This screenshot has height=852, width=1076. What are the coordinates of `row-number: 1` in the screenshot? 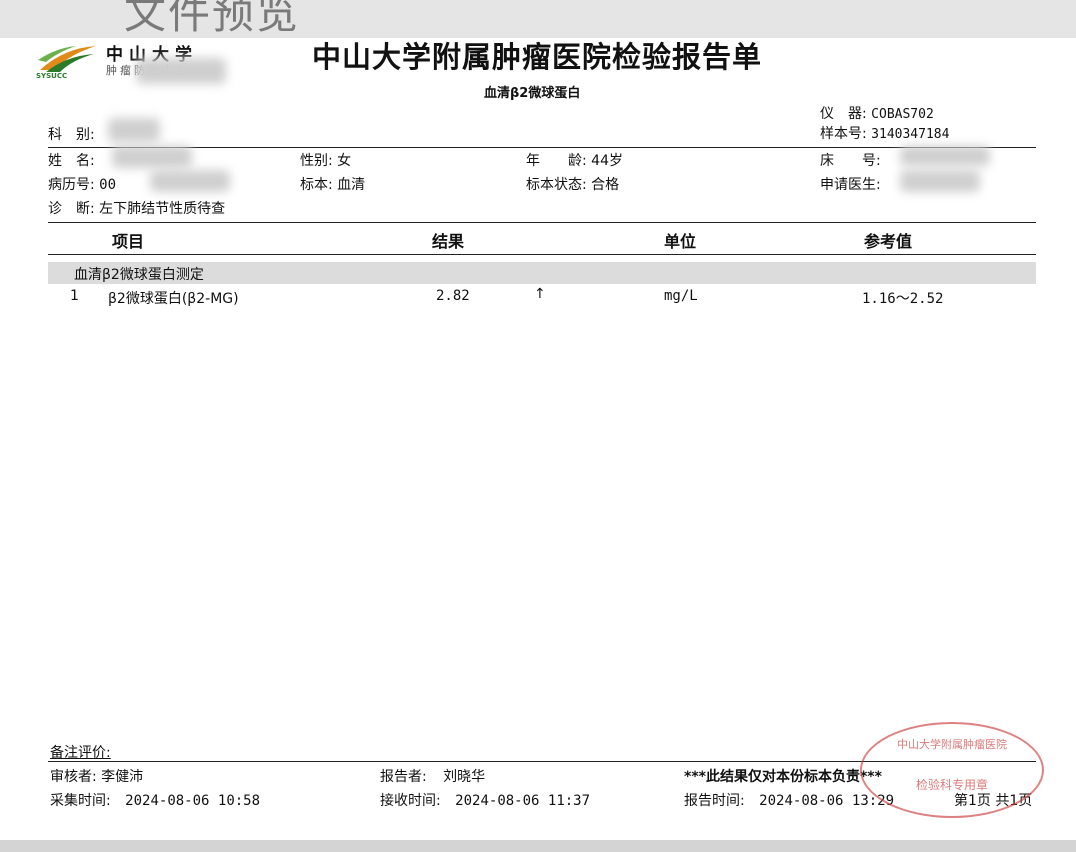 It's located at (74, 296).